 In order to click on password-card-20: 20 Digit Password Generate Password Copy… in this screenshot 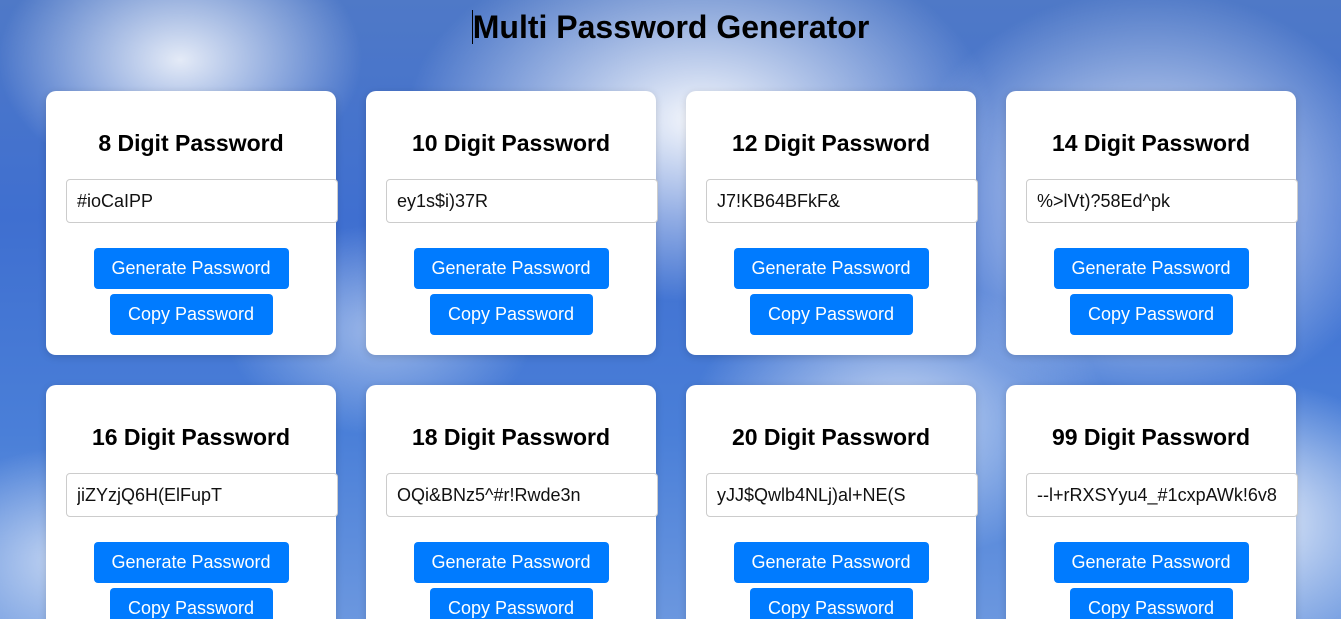, I will do `click(832, 502)`.